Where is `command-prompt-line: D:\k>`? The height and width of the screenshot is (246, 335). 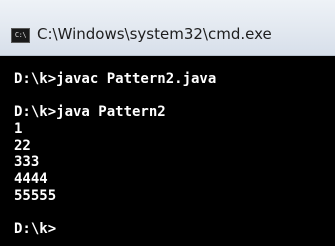 command-prompt-line: D:\k> is located at coordinates (174, 229).